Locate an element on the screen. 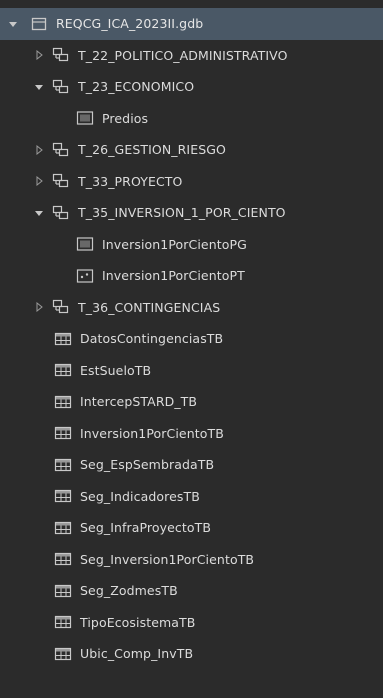 This screenshot has width=383, height=698. tree-row-dataset: T_23_ECONOMICO is located at coordinates (191, 87).